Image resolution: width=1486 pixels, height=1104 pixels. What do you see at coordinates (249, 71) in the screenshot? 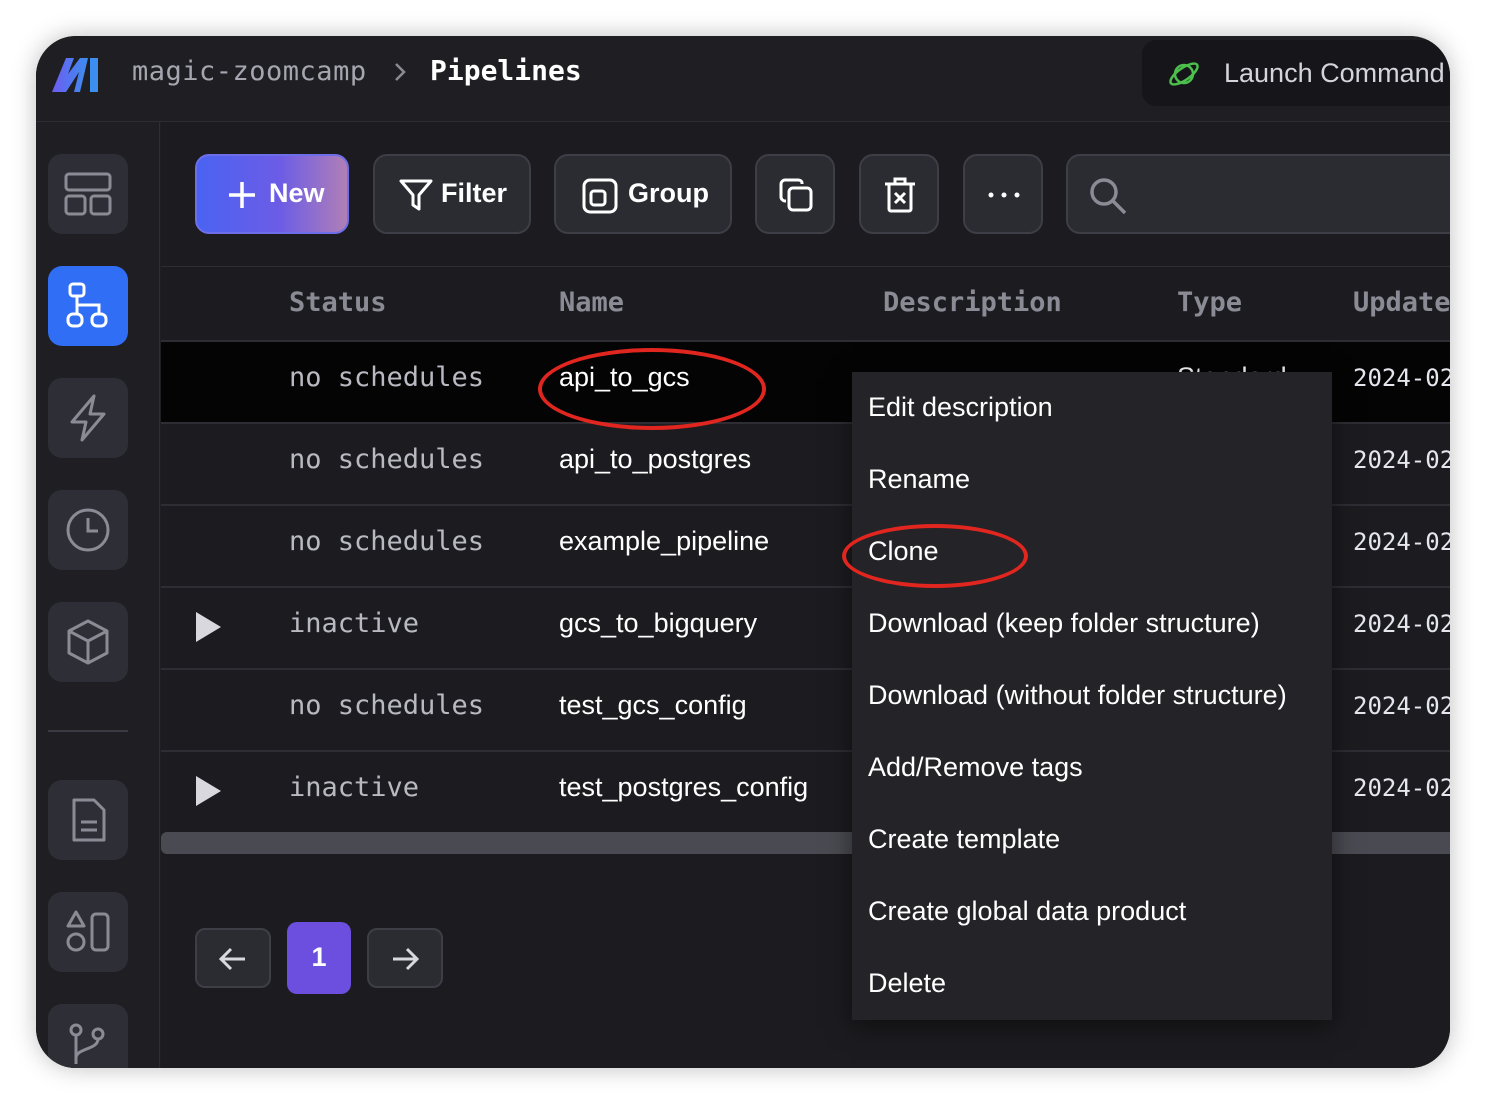
I see `breadcrumb-project: magic-zoomcamp` at bounding box center [249, 71].